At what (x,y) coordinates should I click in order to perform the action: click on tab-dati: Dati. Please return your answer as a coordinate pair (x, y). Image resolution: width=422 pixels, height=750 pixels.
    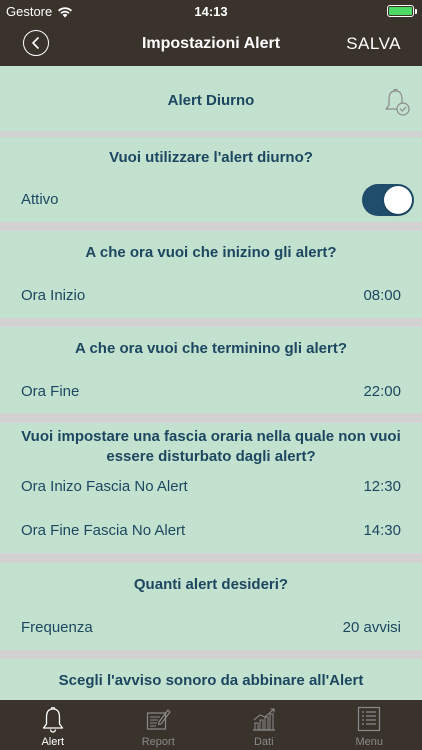
    Looking at the image, I should click on (264, 725).